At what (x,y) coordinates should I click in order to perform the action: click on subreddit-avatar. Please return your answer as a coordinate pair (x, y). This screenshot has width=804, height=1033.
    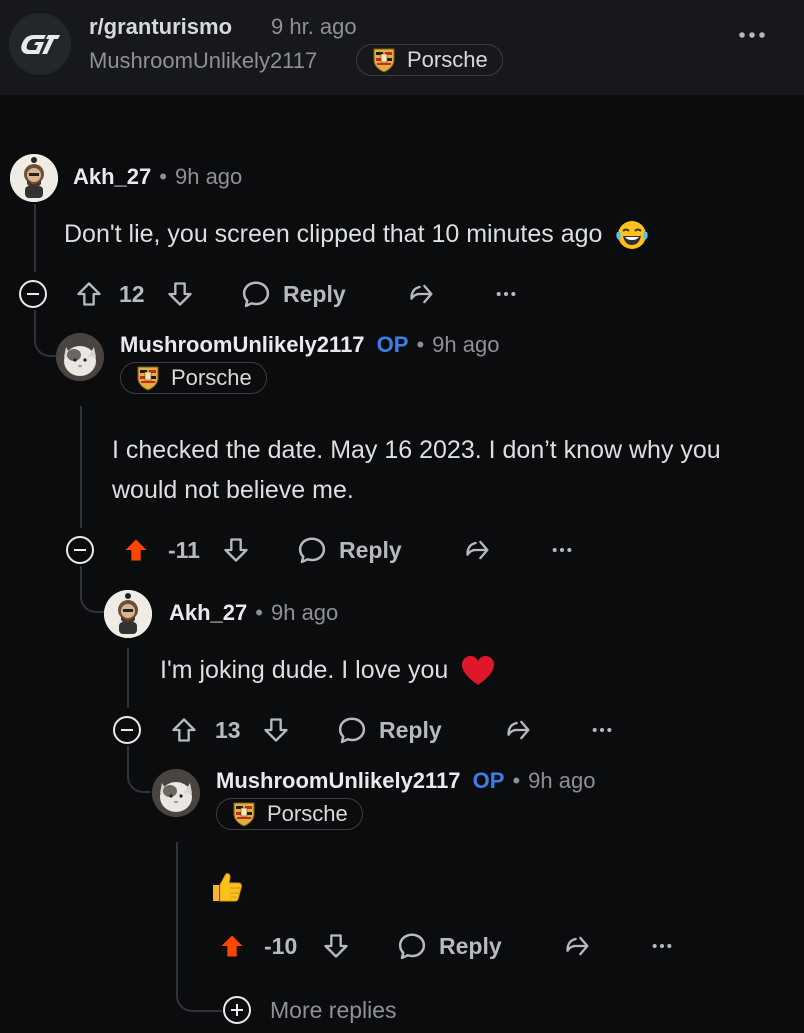
    Looking at the image, I should click on (40, 44).